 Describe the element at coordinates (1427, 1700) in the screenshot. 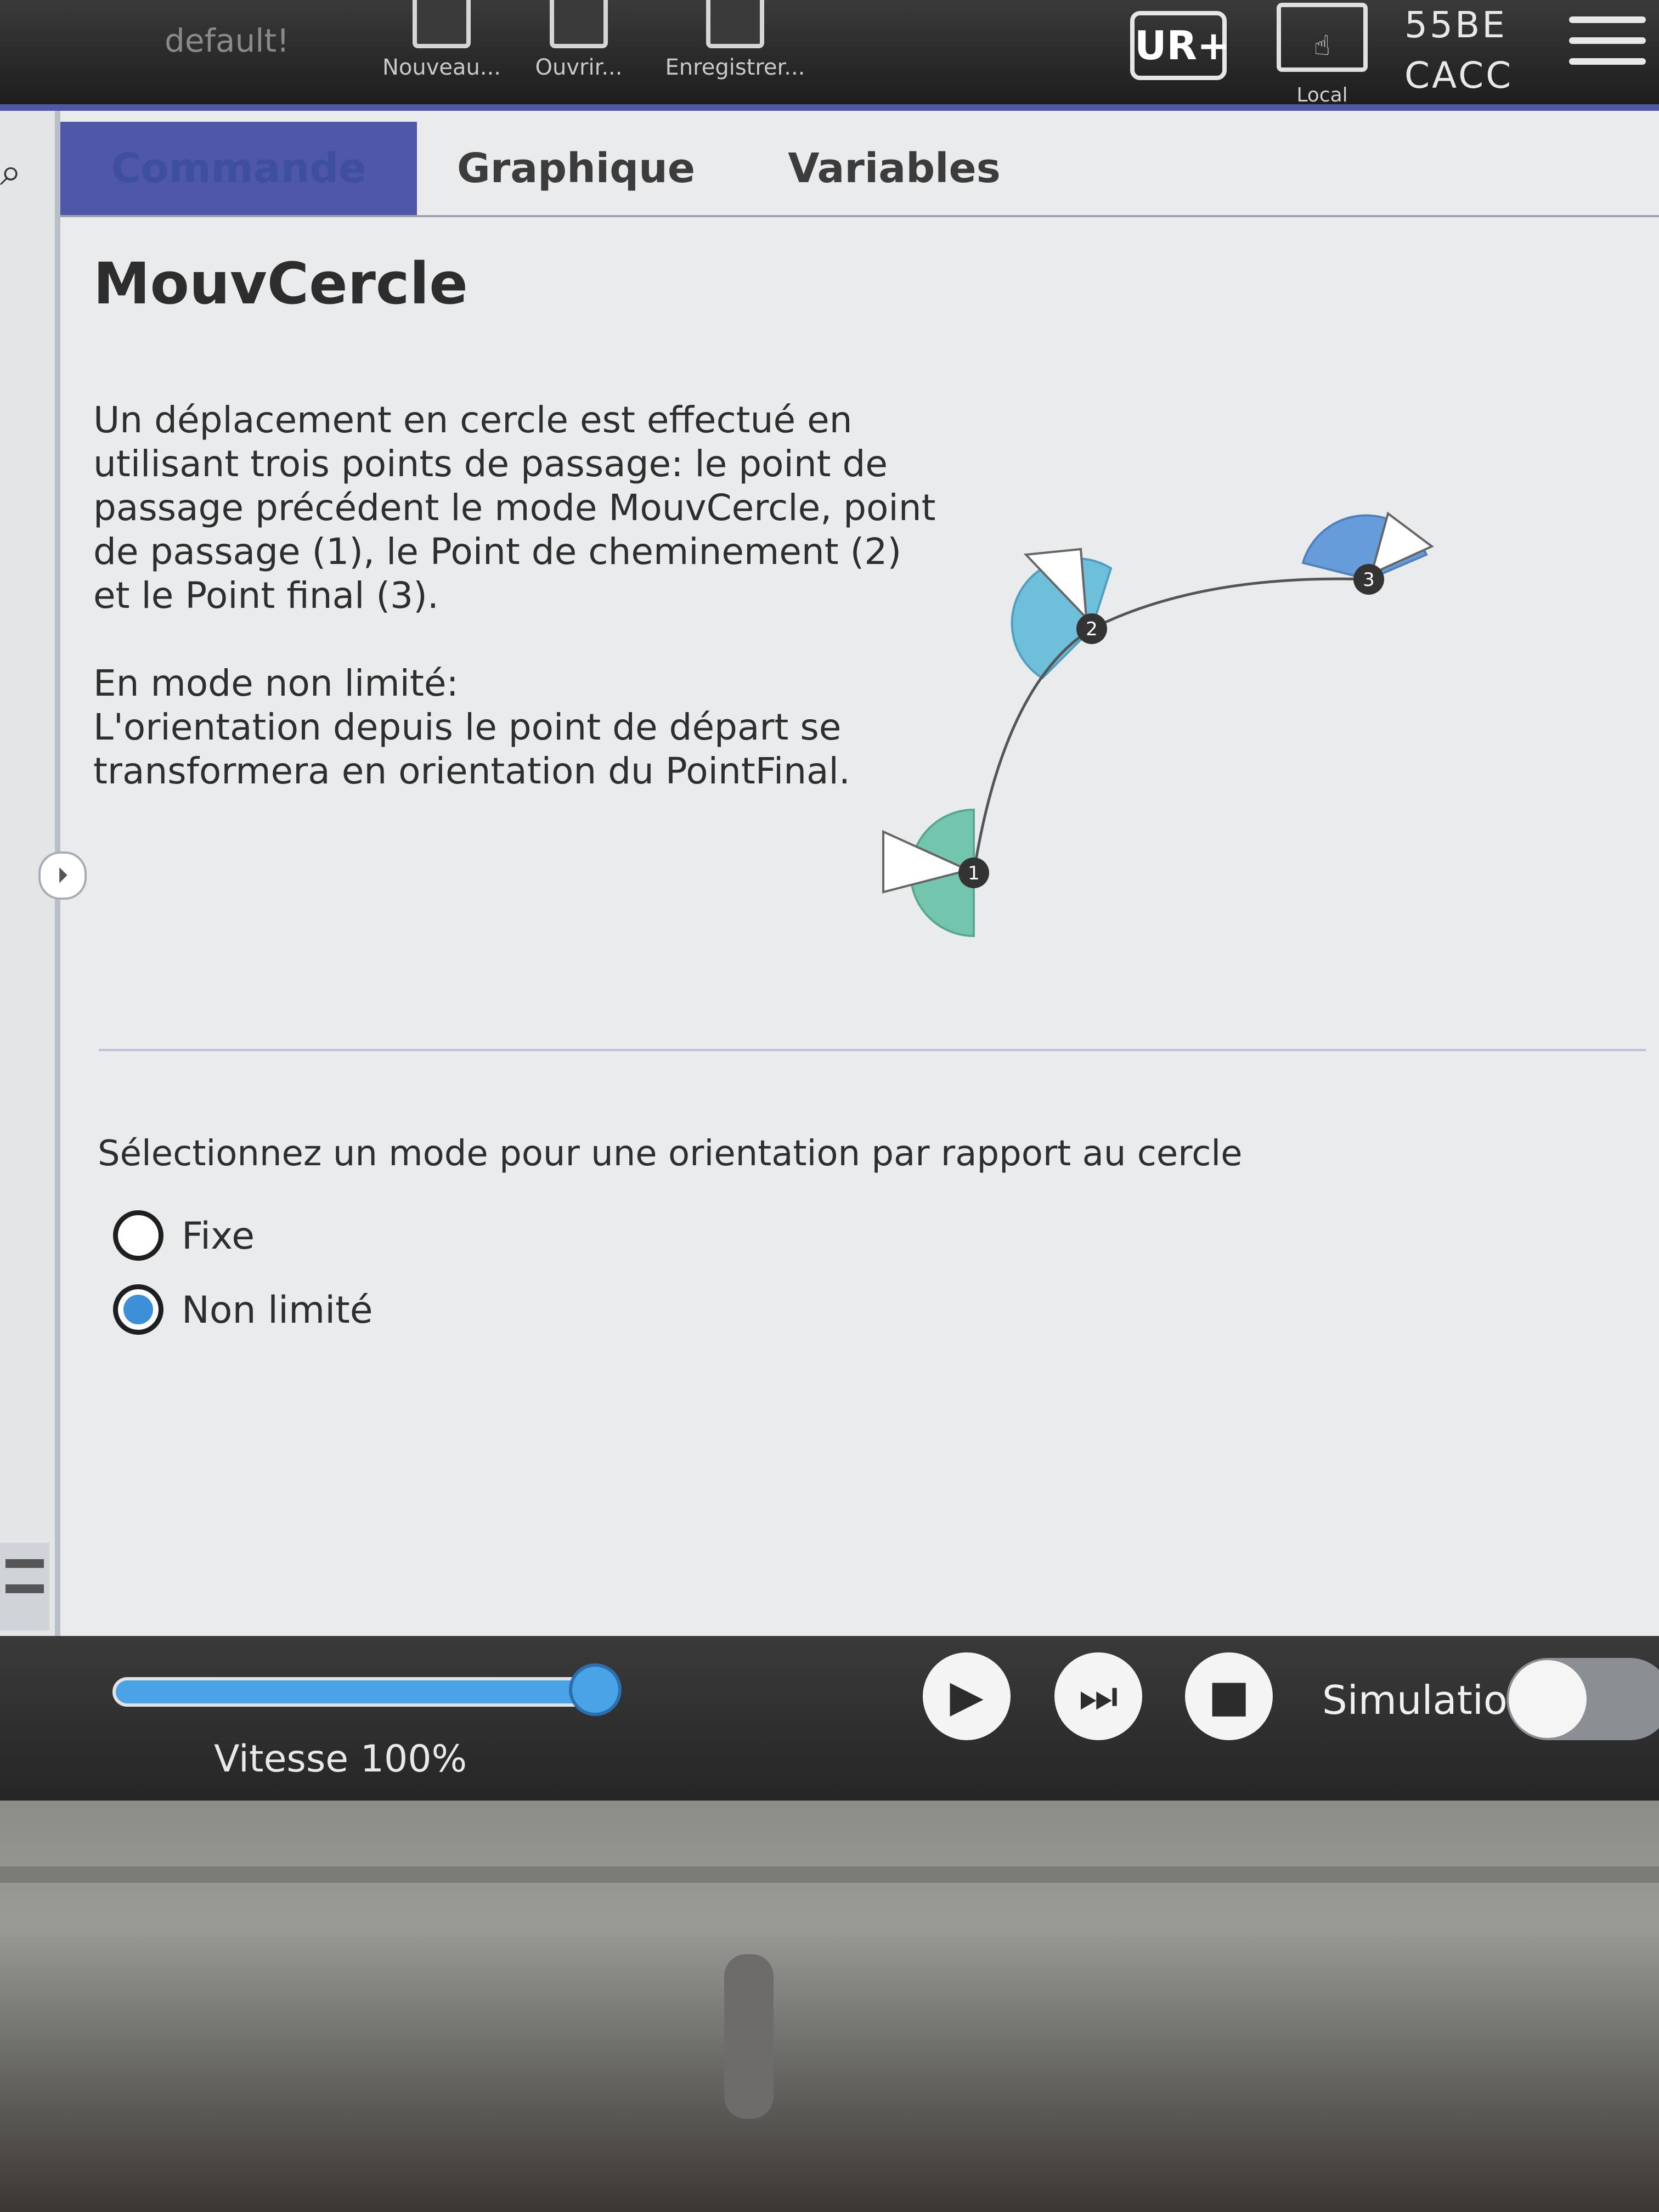

I see `simulation-label: Simulation` at that location.